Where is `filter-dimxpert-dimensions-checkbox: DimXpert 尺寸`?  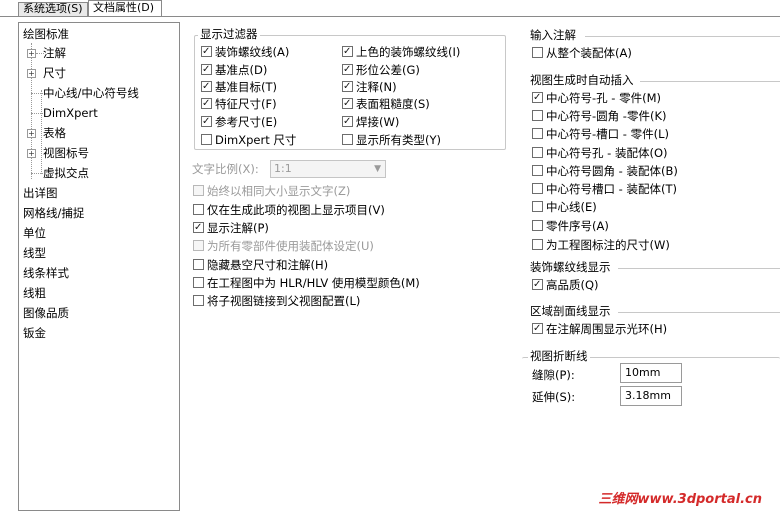
filter-dimxpert-dimensions-checkbox: DimXpert 尺寸 is located at coordinates (248, 140).